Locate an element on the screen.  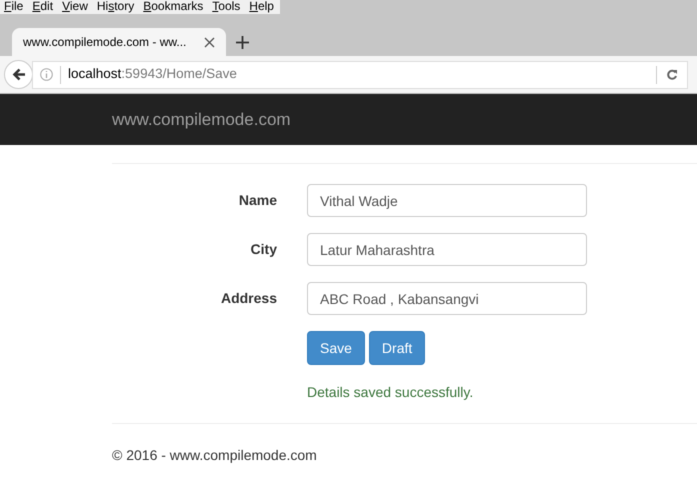
action-button: Draft is located at coordinates (397, 348).